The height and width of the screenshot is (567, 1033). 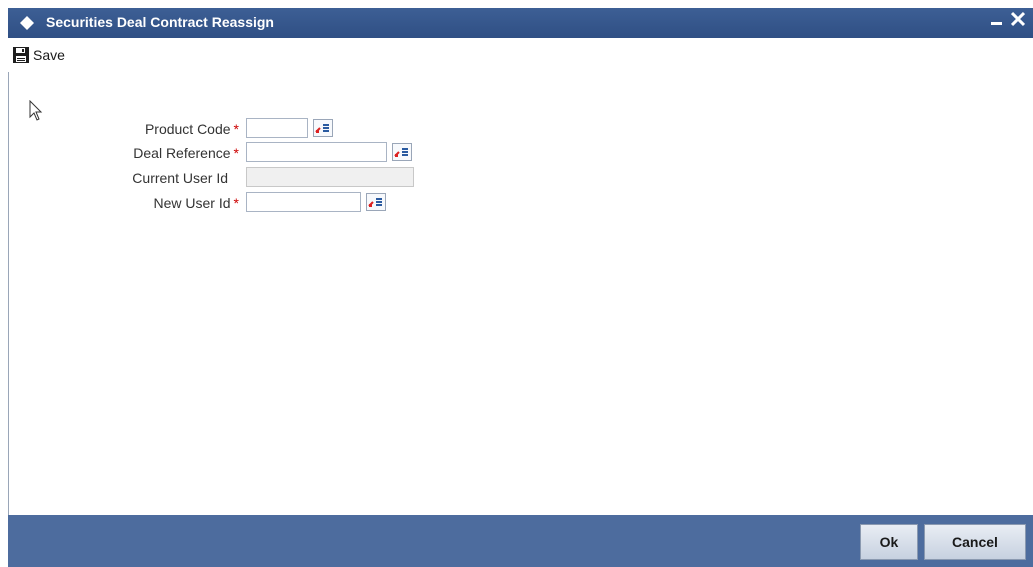 What do you see at coordinates (186, 153) in the screenshot?
I see `deal-reference-label: Deal Reference *` at bounding box center [186, 153].